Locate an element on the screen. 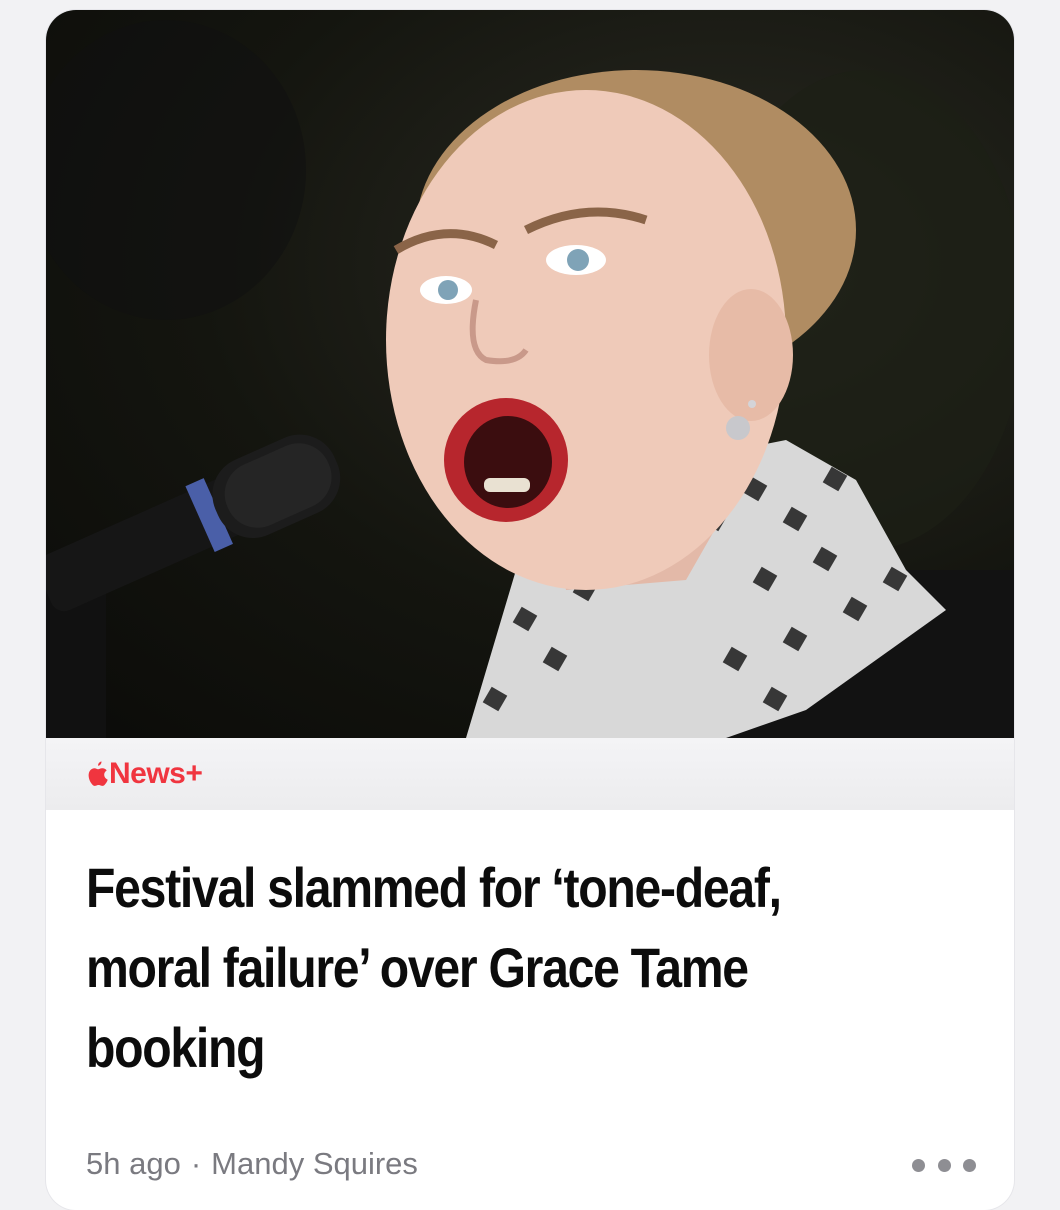  news-plus-logo: News+ is located at coordinates (144, 774).